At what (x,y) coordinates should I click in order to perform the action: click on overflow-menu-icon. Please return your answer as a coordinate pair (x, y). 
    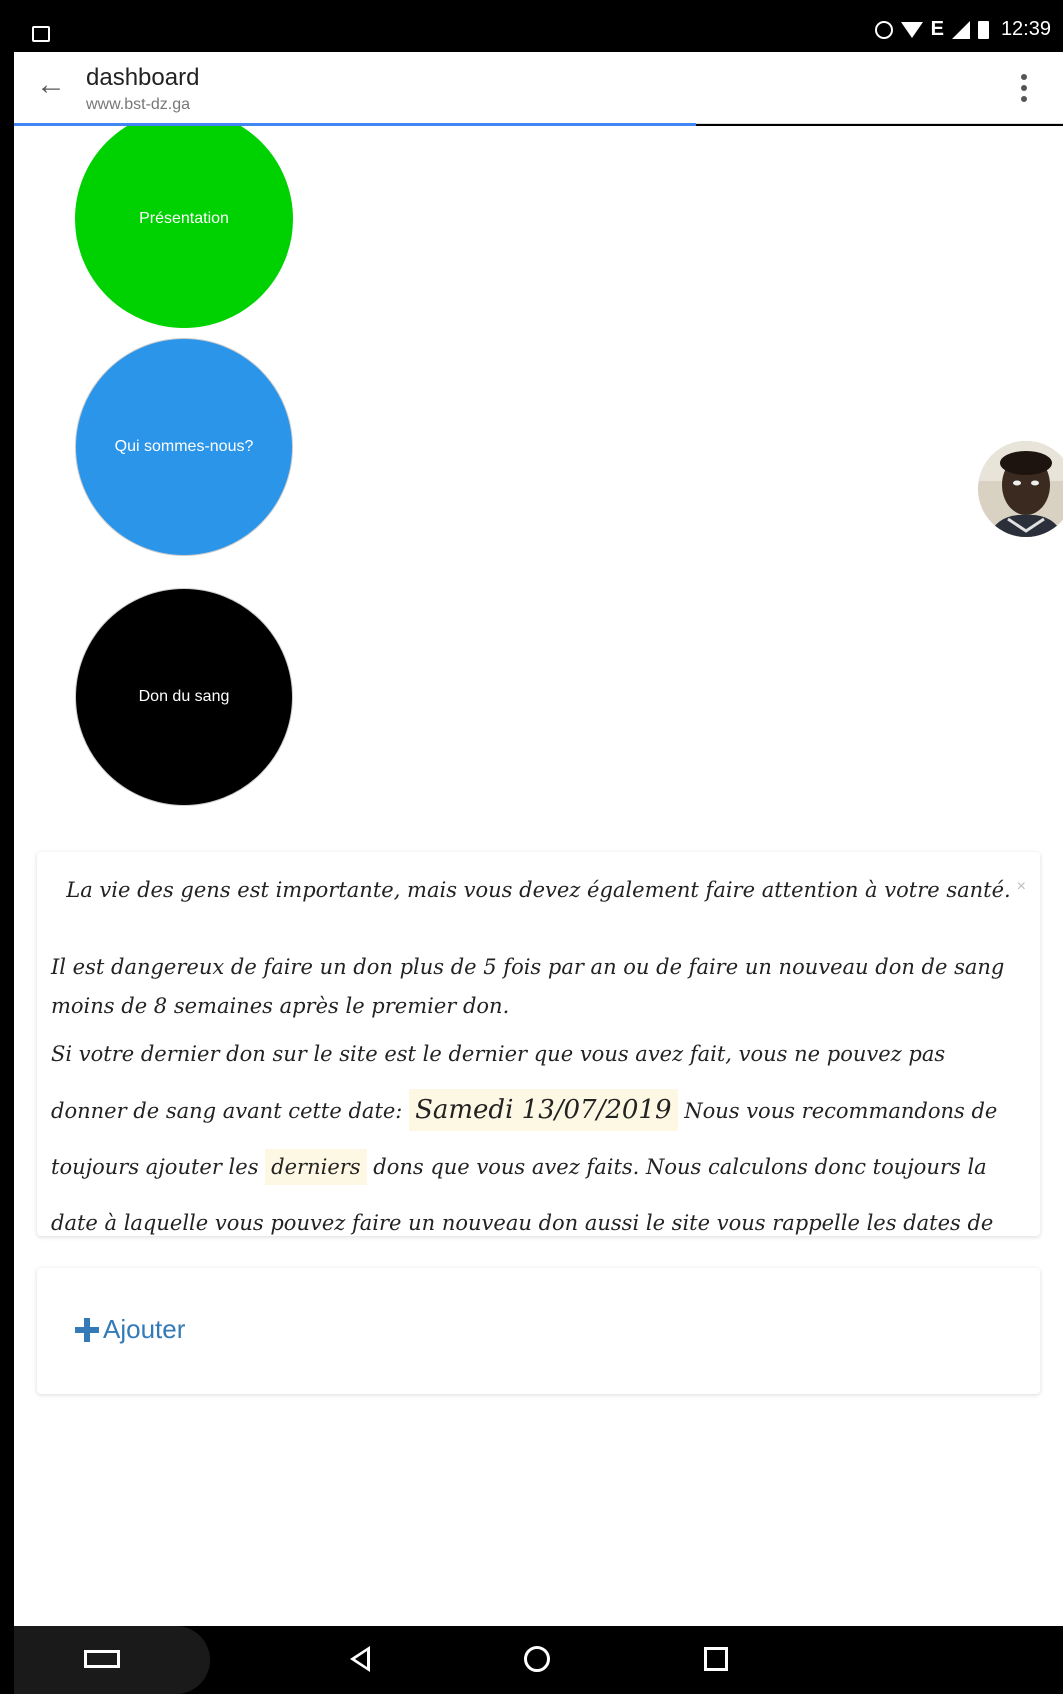
    Looking at the image, I should click on (1024, 88).